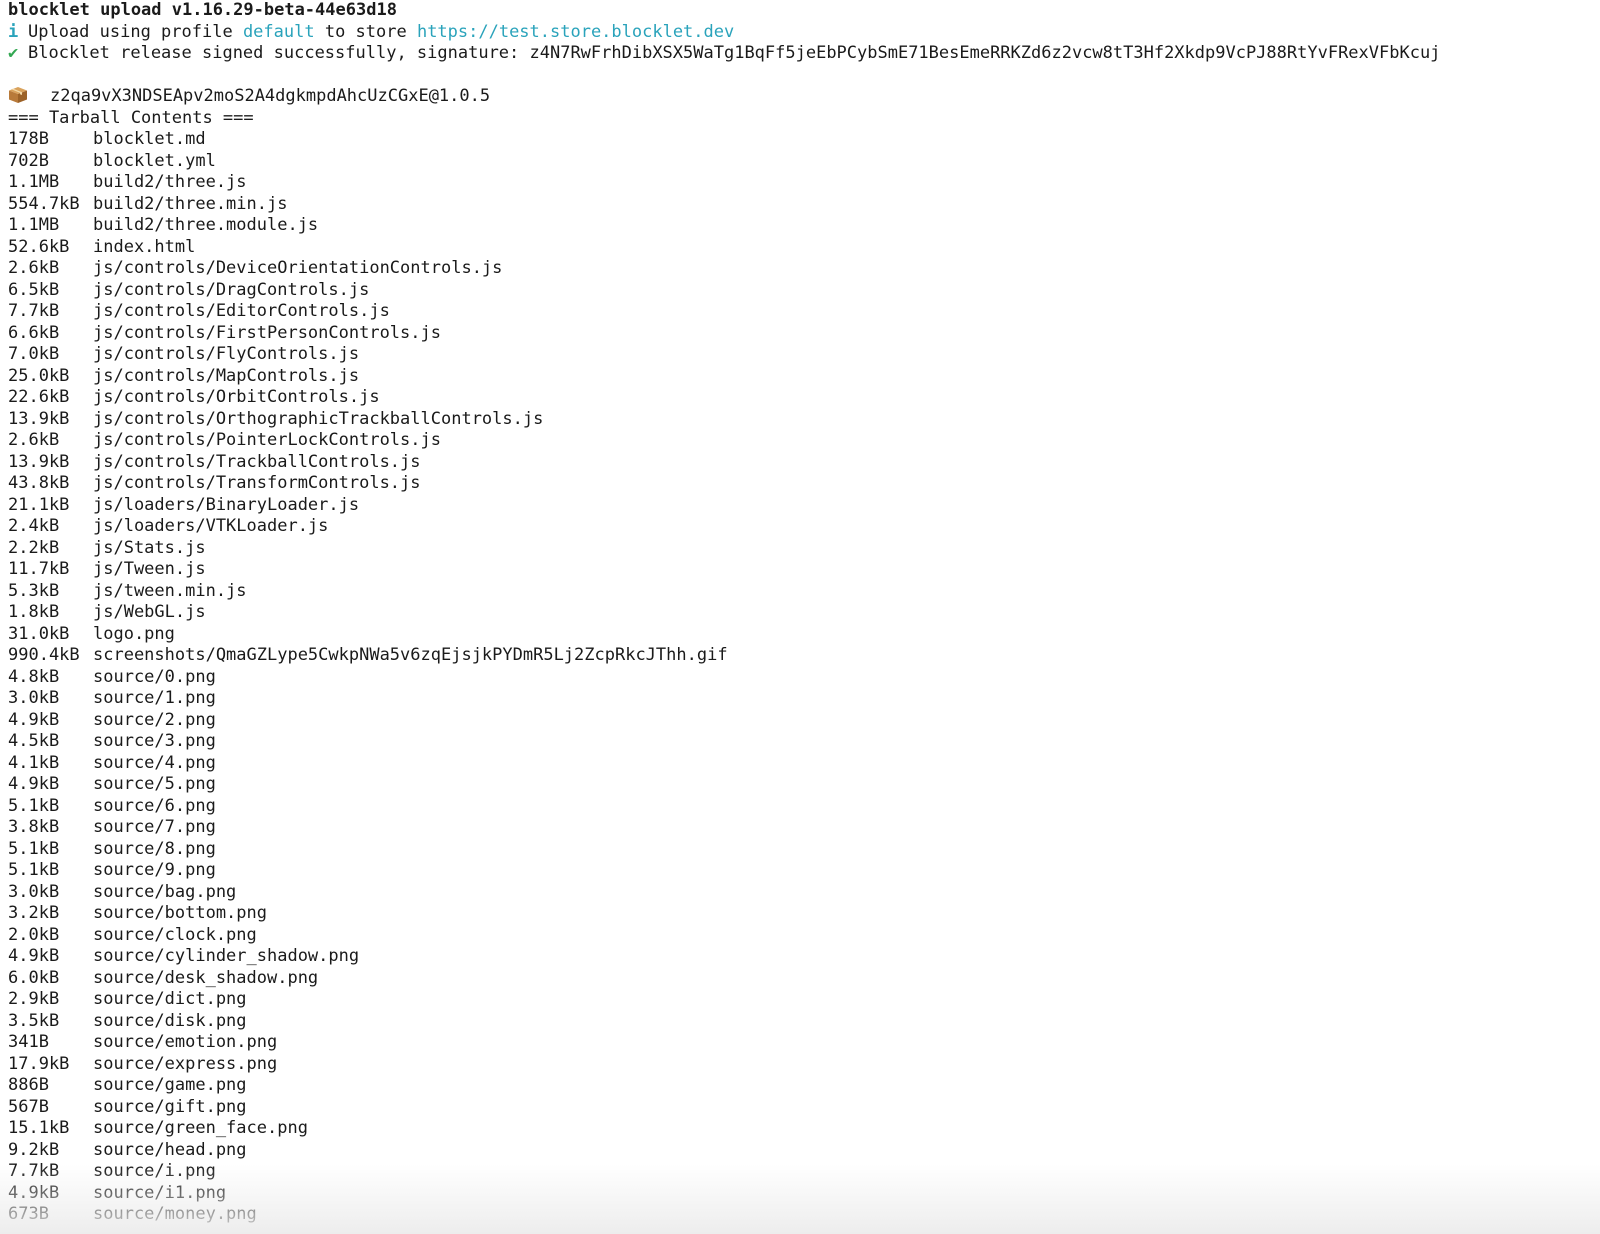  What do you see at coordinates (34, 741) in the screenshot?
I see `file-size: 4.5kB` at bounding box center [34, 741].